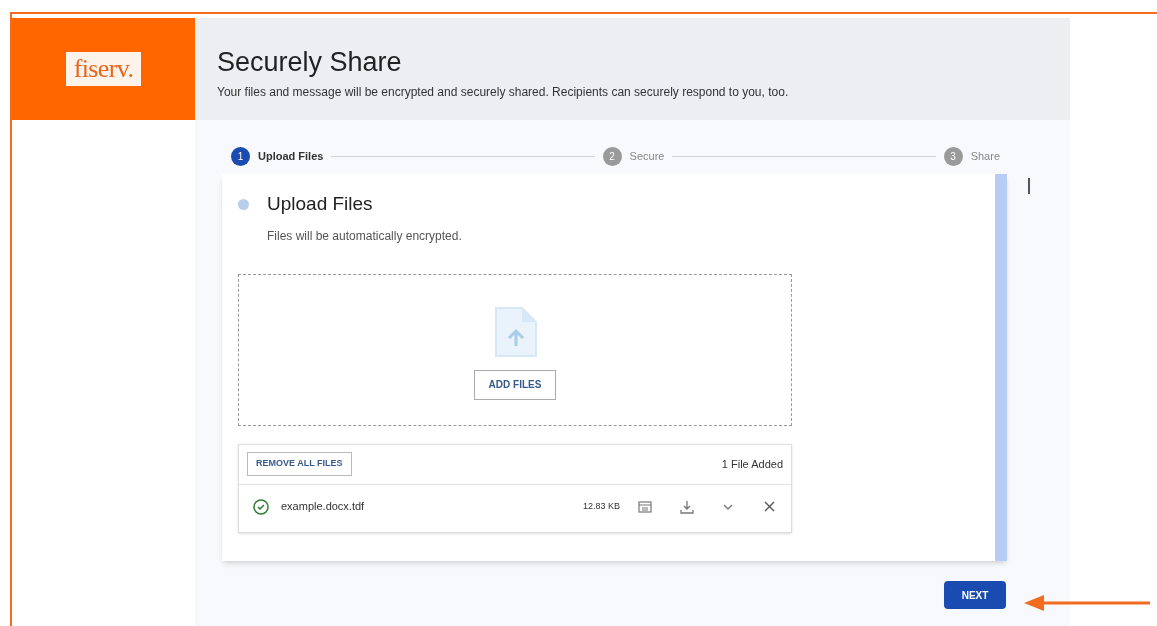  What do you see at coordinates (975, 595) in the screenshot?
I see `next-button: NEXT` at bounding box center [975, 595].